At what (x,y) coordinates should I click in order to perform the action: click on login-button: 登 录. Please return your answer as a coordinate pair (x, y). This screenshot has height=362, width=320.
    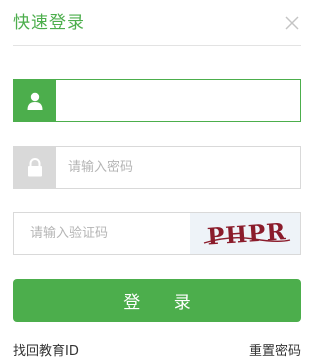
    Looking at the image, I should click on (157, 300).